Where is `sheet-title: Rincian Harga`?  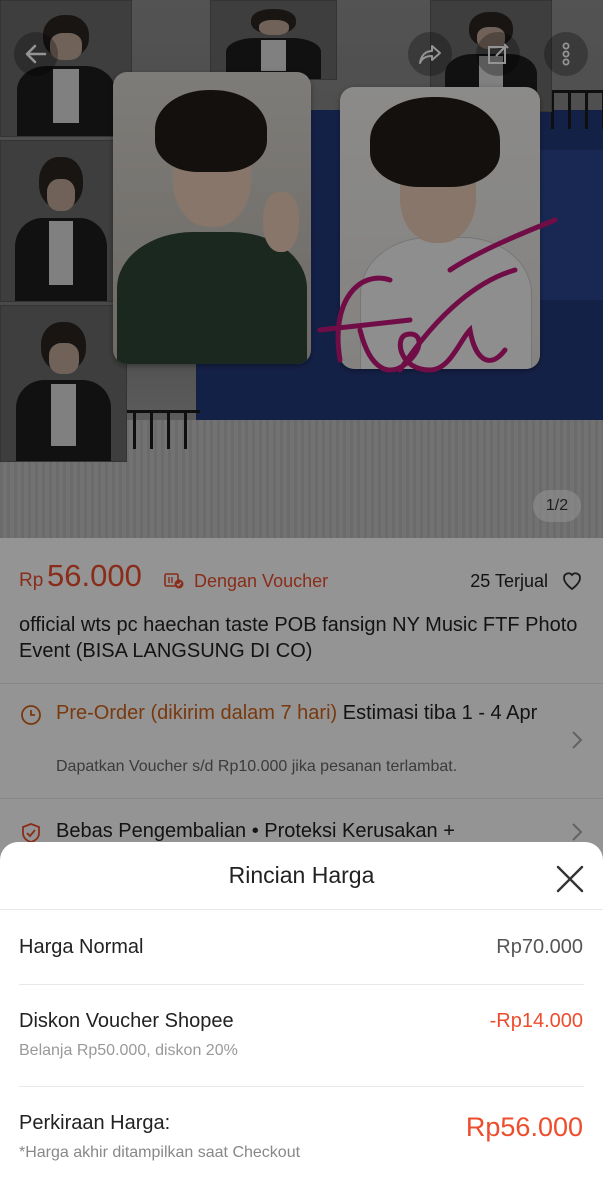 sheet-title: Rincian Harga is located at coordinates (301, 875).